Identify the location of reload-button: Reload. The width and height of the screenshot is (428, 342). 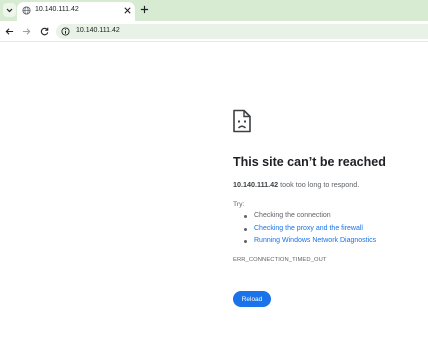
(252, 299).